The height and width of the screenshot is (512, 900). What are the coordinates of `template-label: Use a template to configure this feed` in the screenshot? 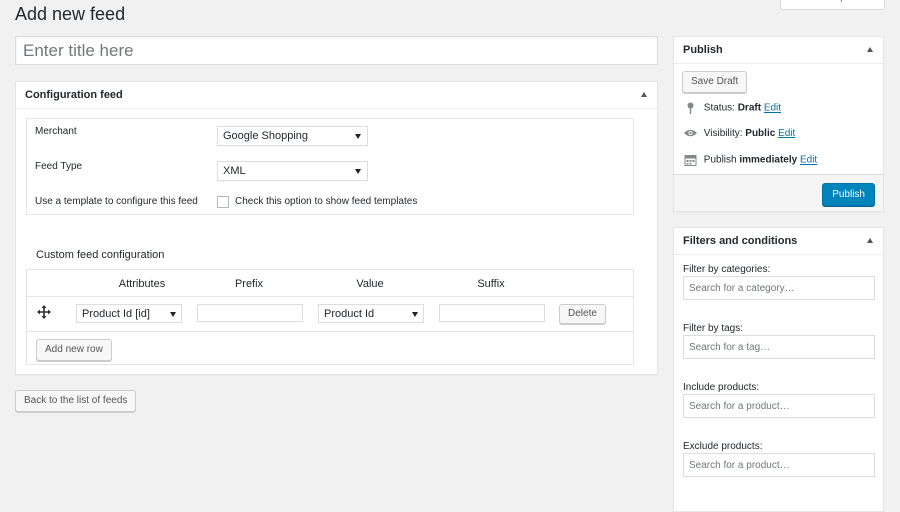 It's located at (116, 201).